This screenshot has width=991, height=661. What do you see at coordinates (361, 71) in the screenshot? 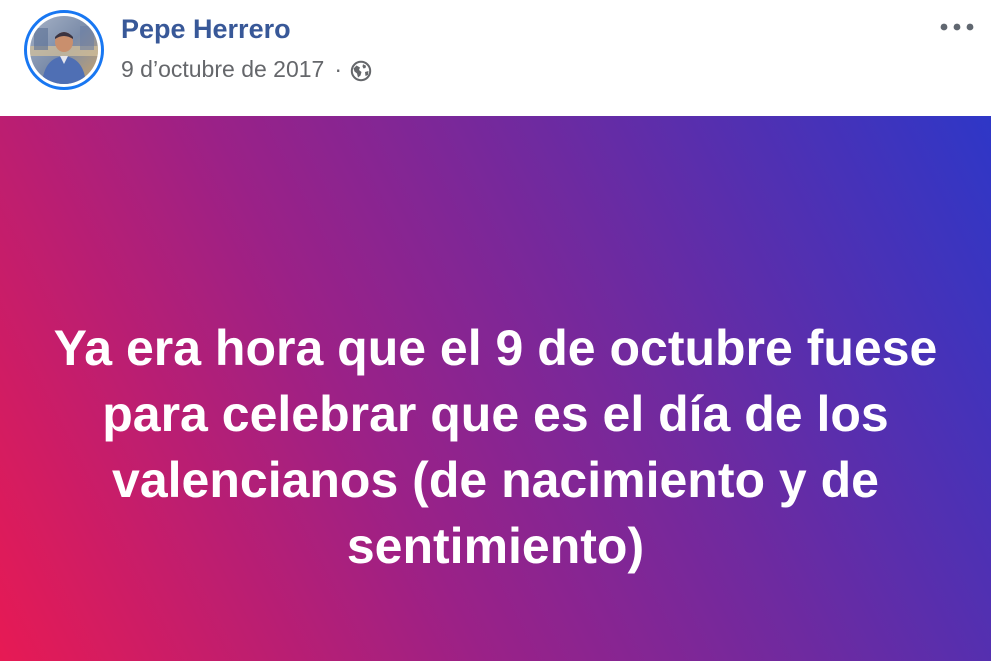
I see `globe-icon` at bounding box center [361, 71].